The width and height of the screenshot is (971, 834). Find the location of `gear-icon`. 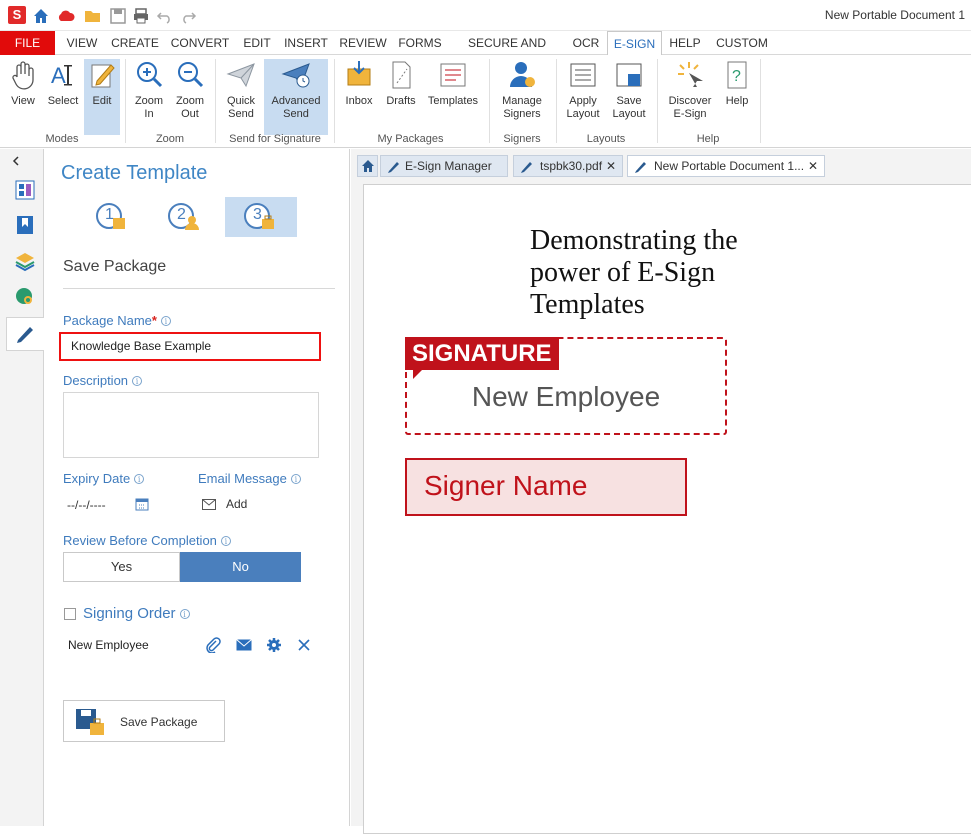

gear-icon is located at coordinates (274, 645).